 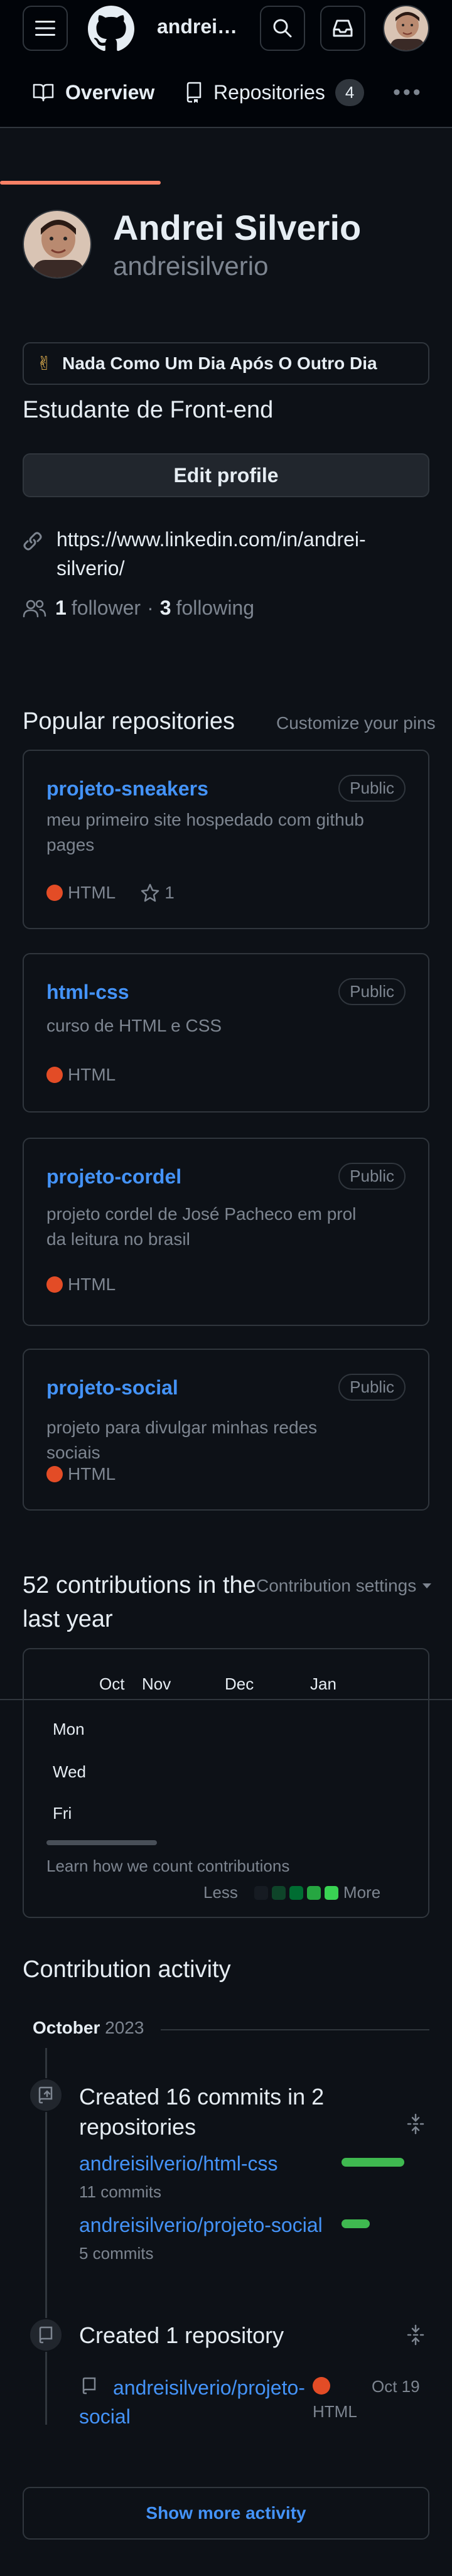 I want to click on legend-less: Less, so click(x=220, y=1893).